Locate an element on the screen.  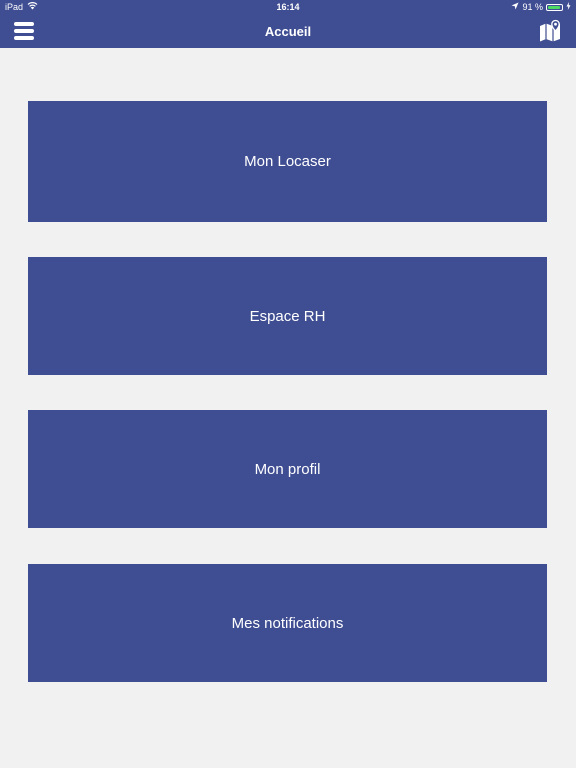
battery-level is located at coordinates (554, 7).